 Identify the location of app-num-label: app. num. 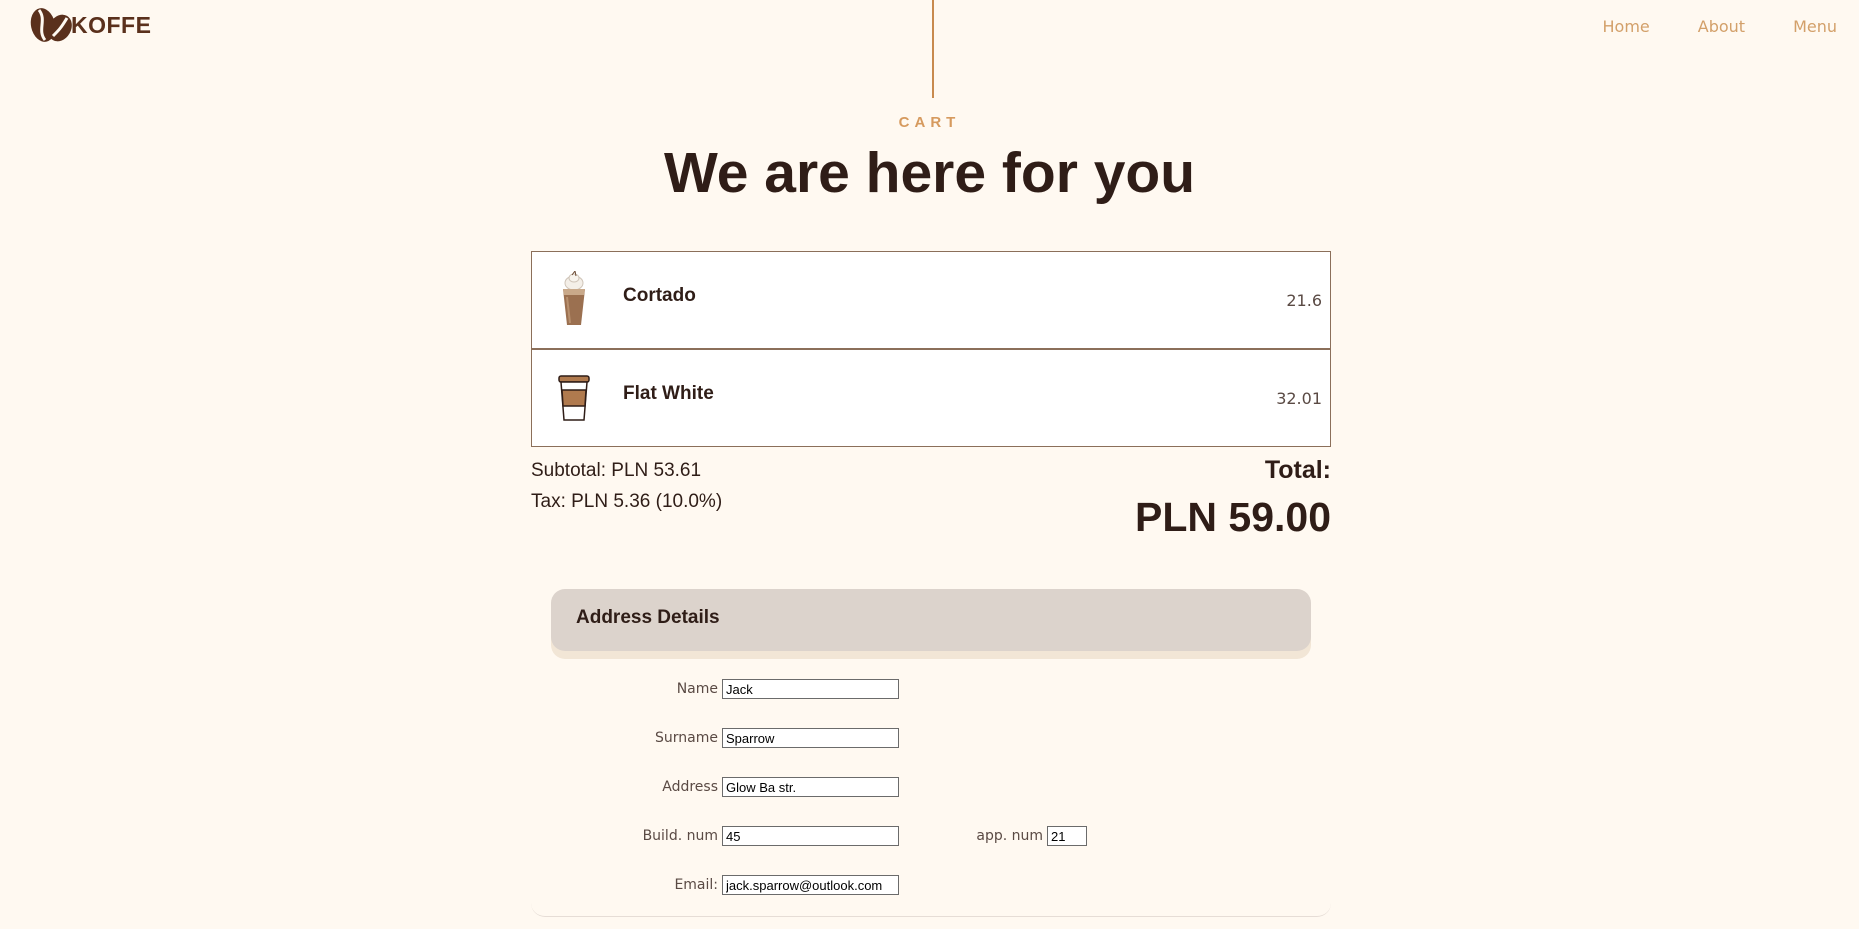
(1009, 836).